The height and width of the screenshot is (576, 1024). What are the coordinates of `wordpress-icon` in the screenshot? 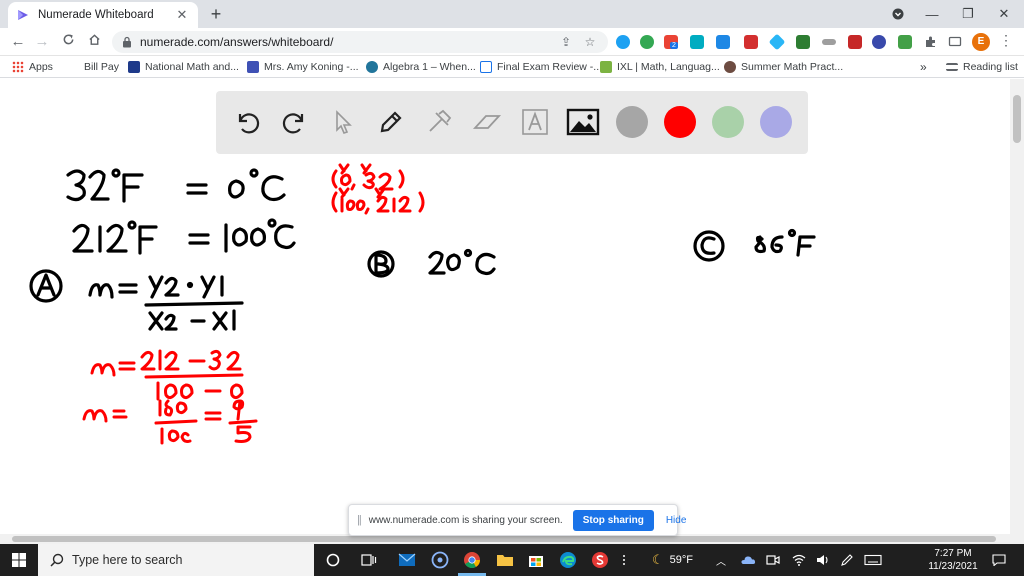 It's located at (372, 67).